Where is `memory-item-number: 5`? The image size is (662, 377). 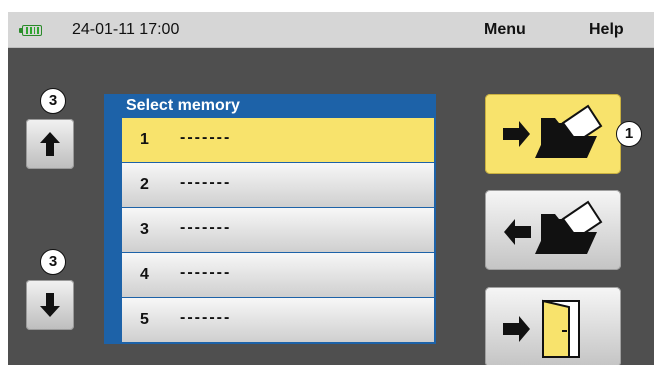
memory-item-number: 5 is located at coordinates (144, 319).